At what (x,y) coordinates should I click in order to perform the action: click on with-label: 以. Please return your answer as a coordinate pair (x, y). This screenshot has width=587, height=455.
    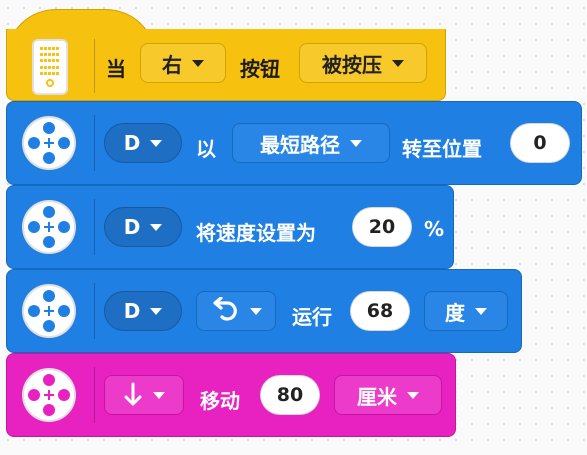
    Looking at the image, I should click on (206, 149).